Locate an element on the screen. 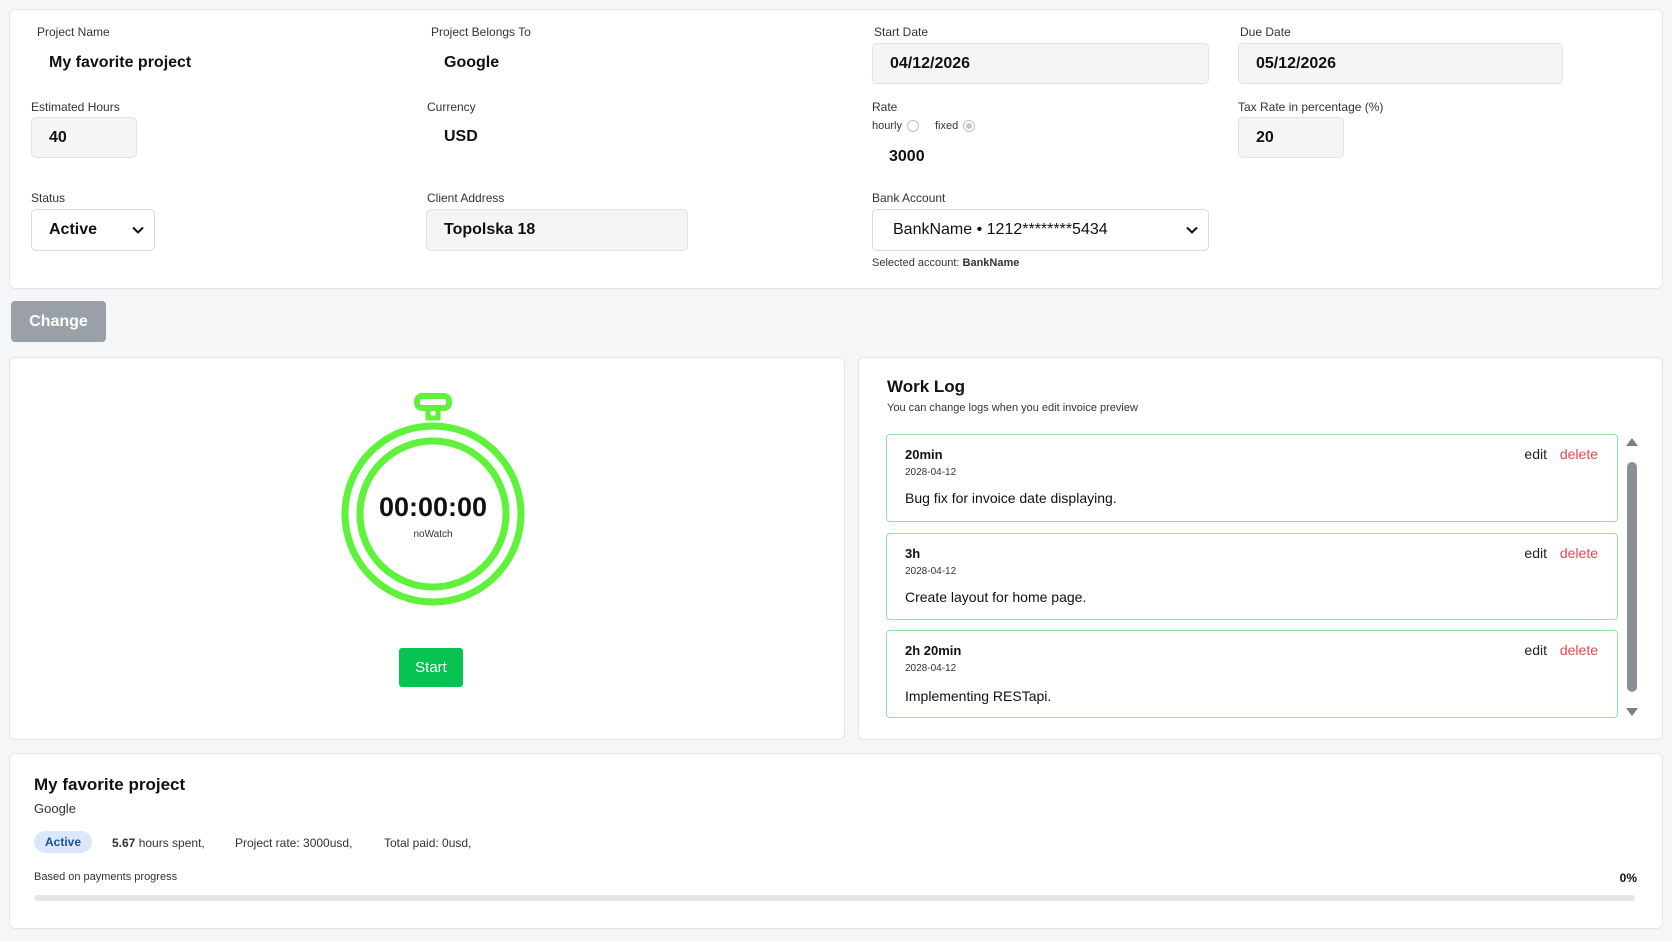 This screenshot has height=941, width=1672. work-log-title: Work Log is located at coordinates (926, 386).